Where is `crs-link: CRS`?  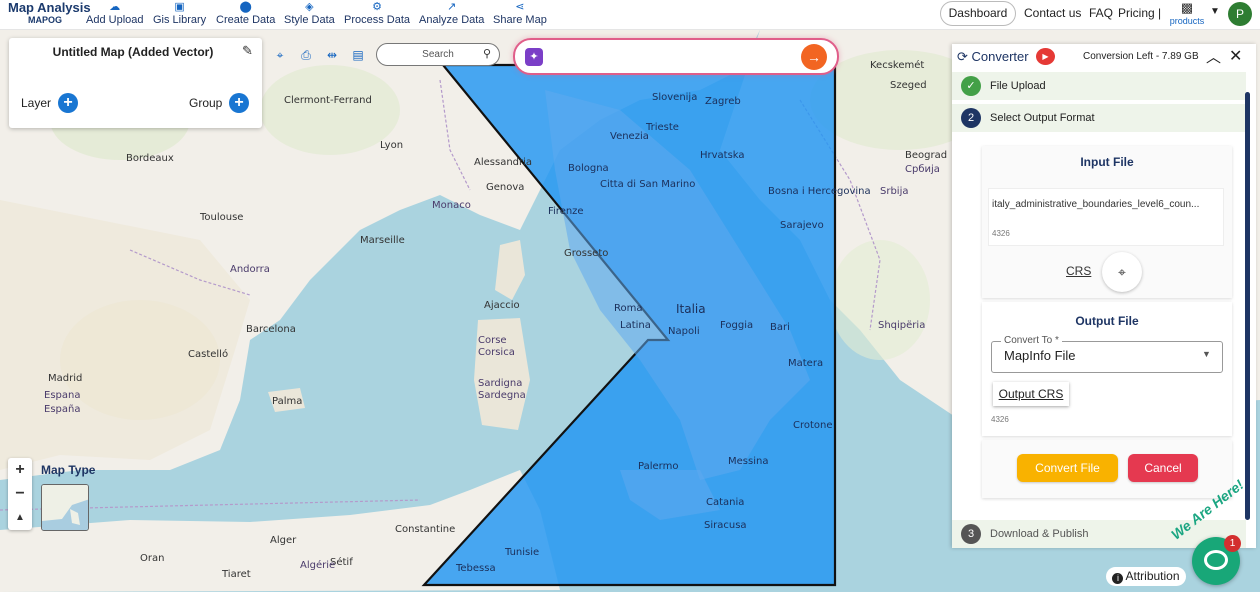
crs-link: CRS is located at coordinates (1078, 271).